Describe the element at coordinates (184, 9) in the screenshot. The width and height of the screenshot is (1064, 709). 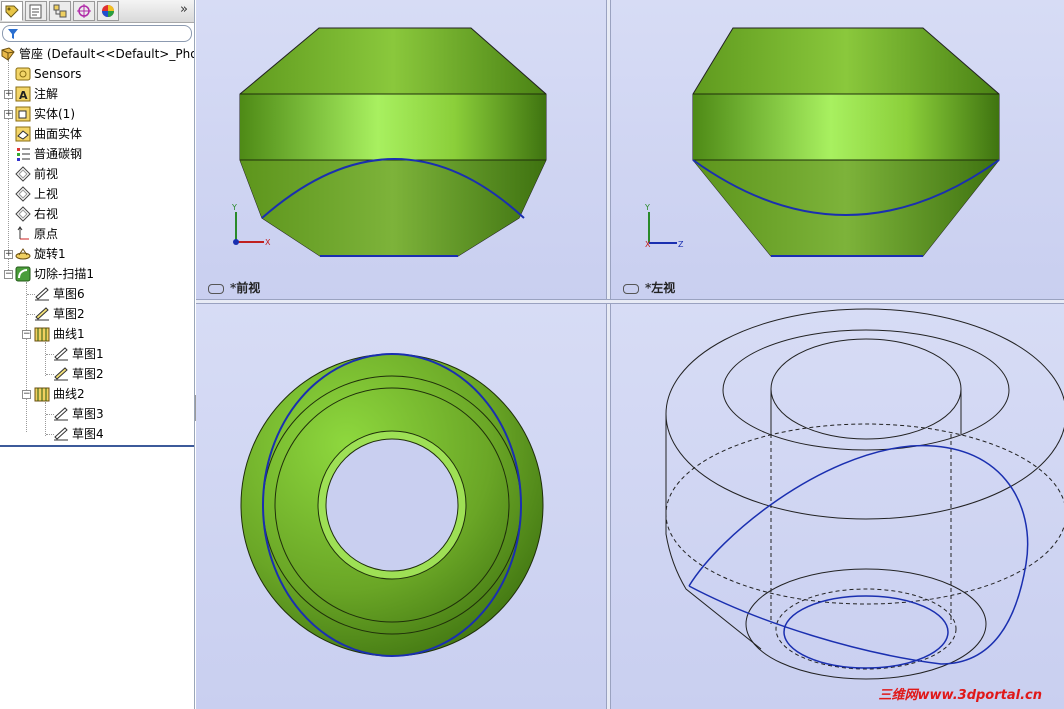
I see `more-tabs-chevron-icon: »` at that location.